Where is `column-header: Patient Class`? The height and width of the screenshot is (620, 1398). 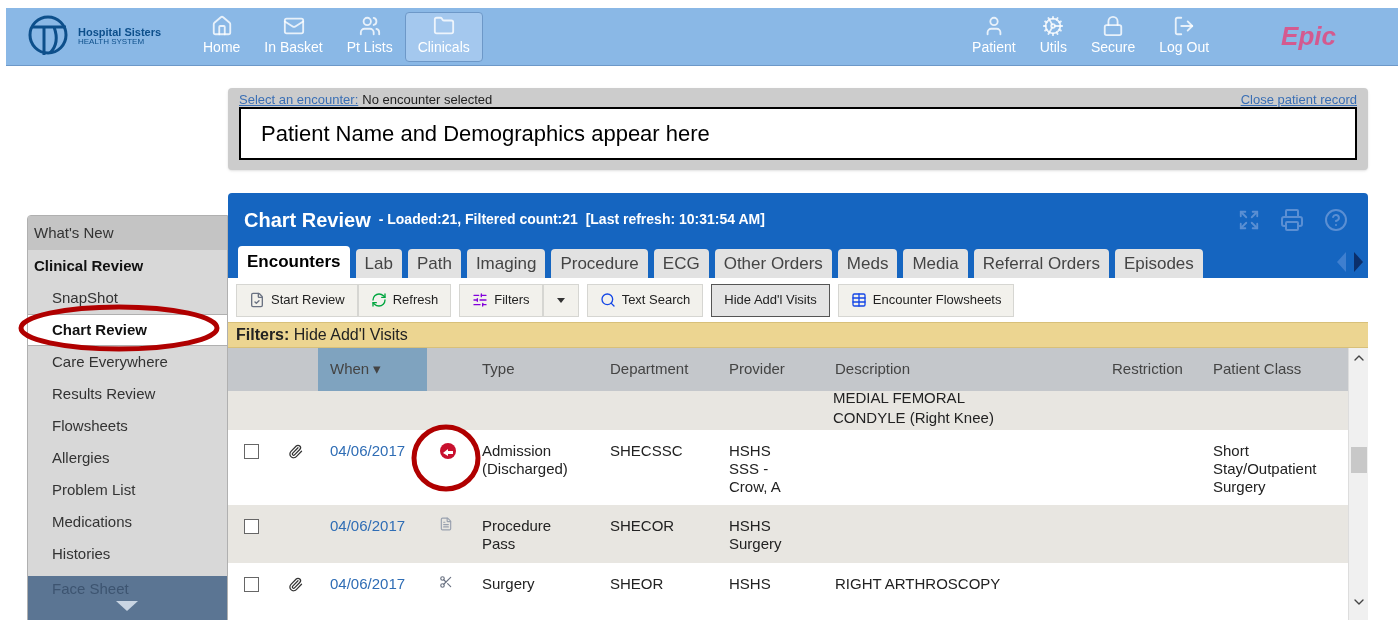
column-header: Patient Class is located at coordinates (1273, 369).